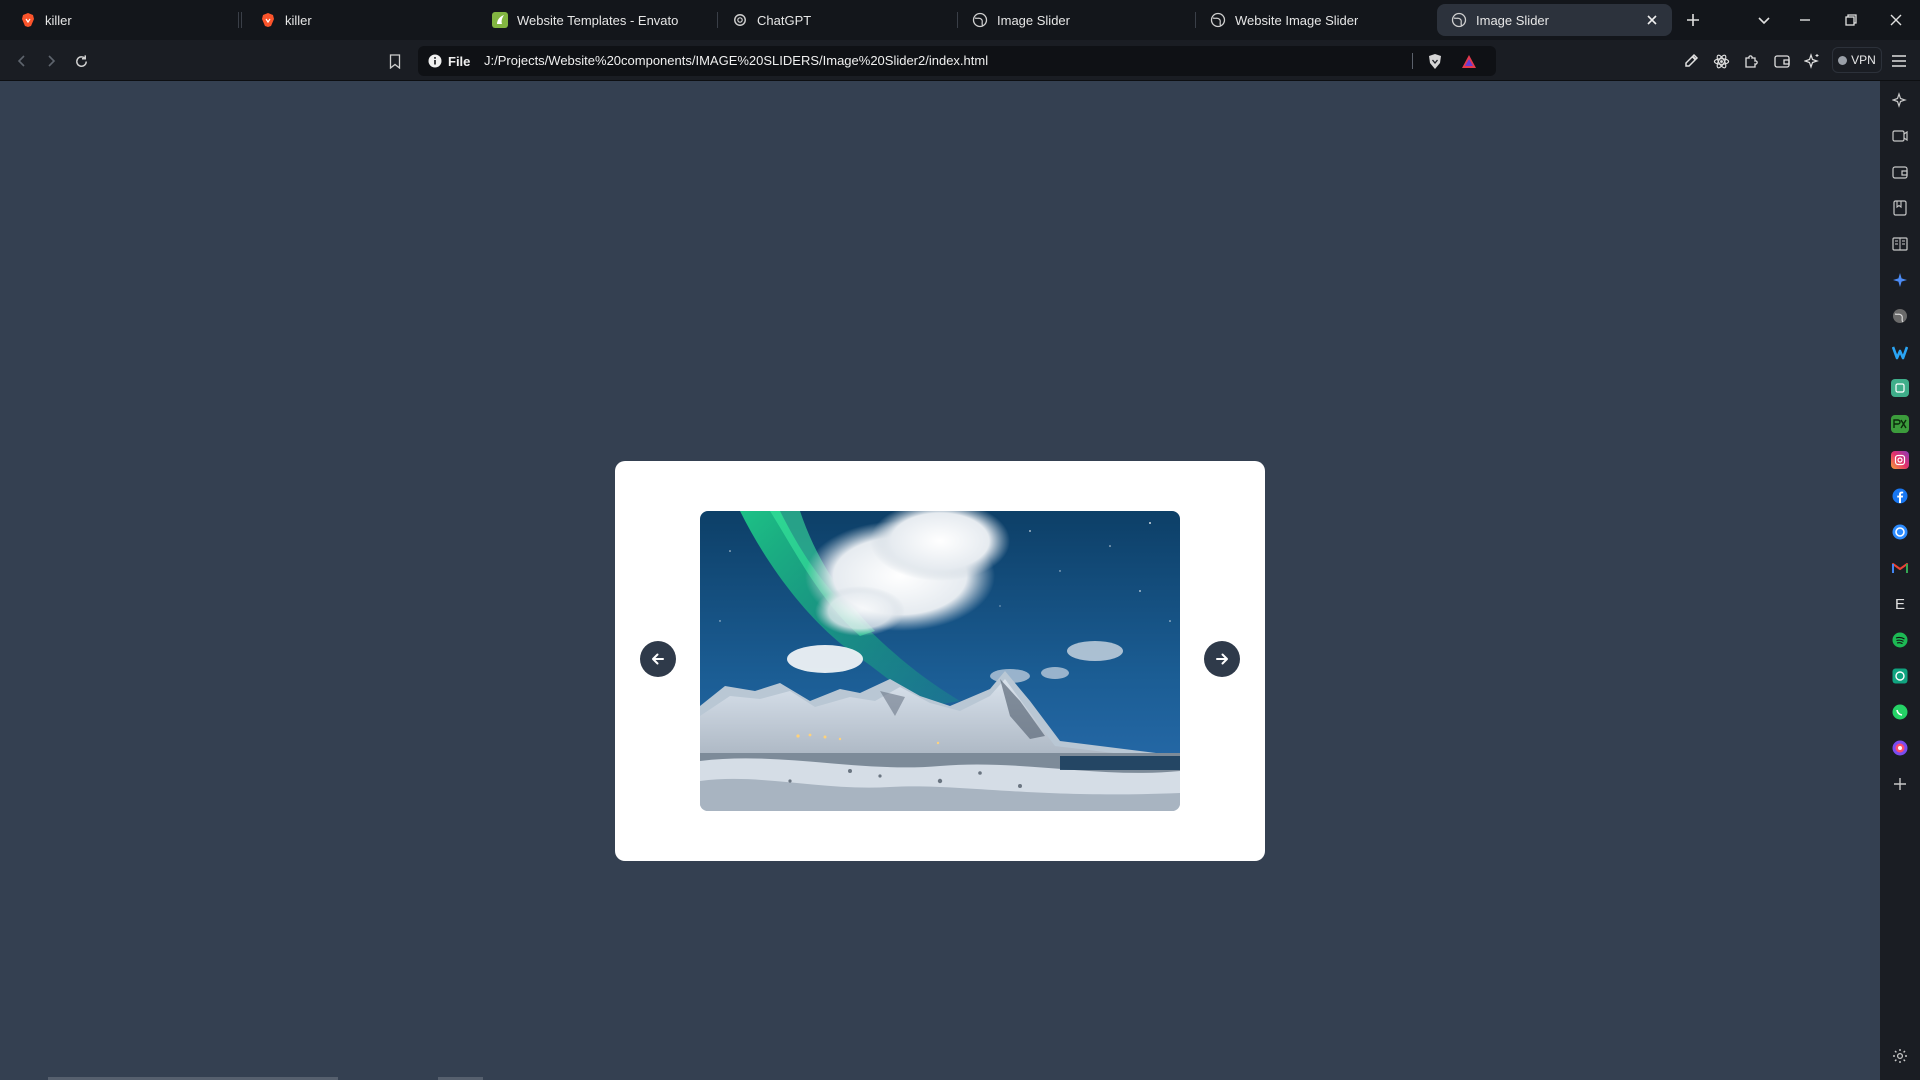  Describe the element at coordinates (1076, 20) in the screenshot. I see `tab-image-slider: Image Slider` at that location.